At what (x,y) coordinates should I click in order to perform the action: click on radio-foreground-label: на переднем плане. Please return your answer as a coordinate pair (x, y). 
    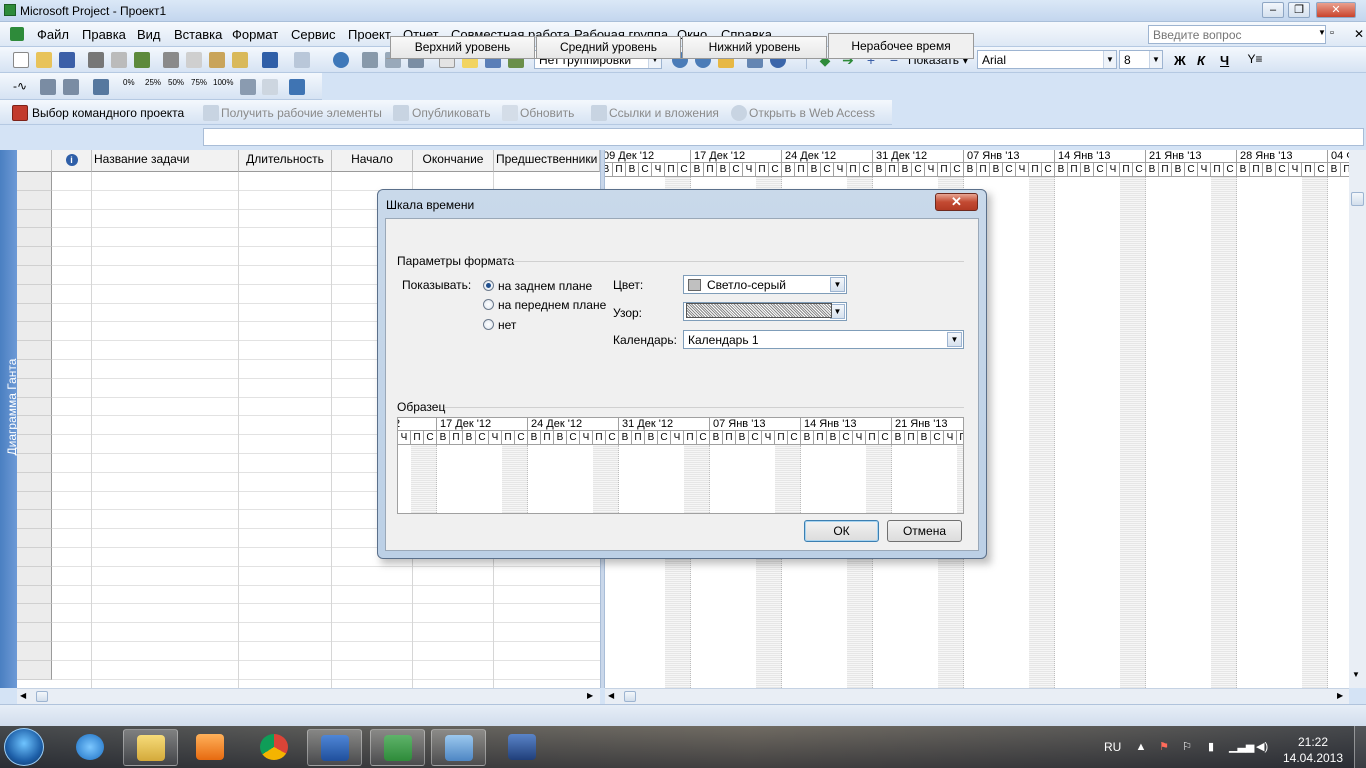
    Looking at the image, I should click on (552, 305).